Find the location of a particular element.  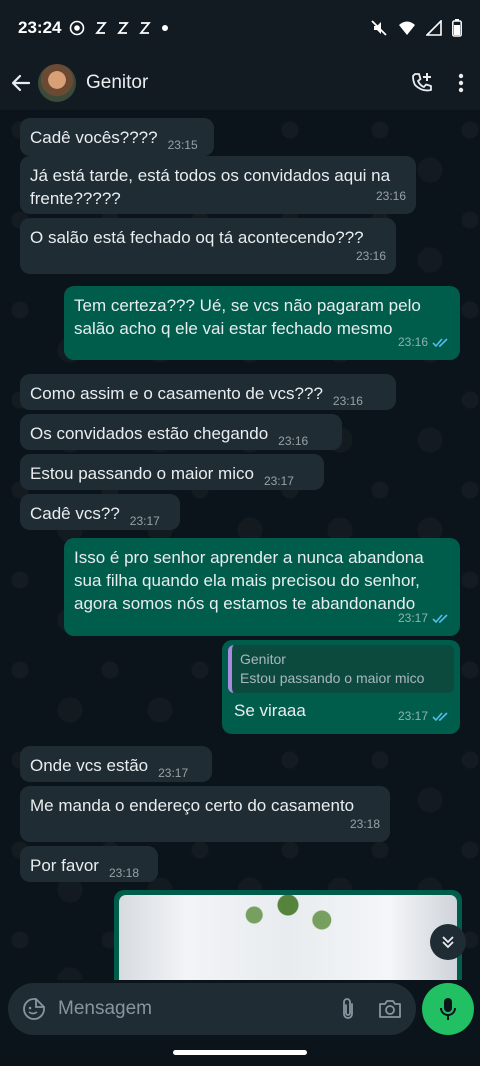

message-incoming: Por favor 23:18 is located at coordinates (89, 864).